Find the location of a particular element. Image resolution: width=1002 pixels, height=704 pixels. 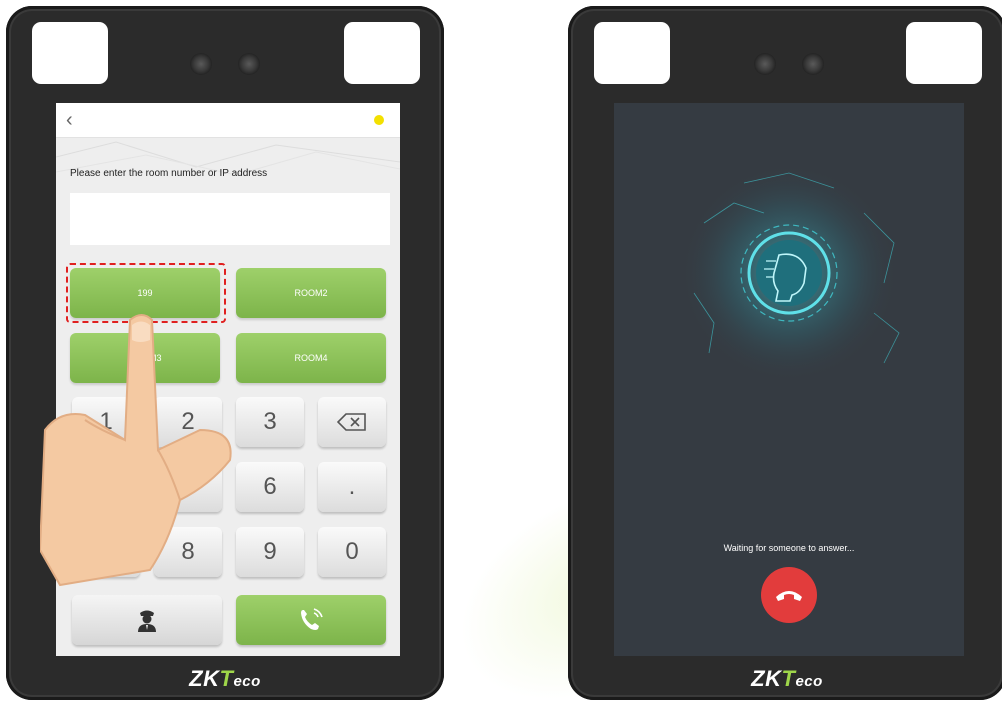

security-guard-icon is located at coordinates (147, 621).